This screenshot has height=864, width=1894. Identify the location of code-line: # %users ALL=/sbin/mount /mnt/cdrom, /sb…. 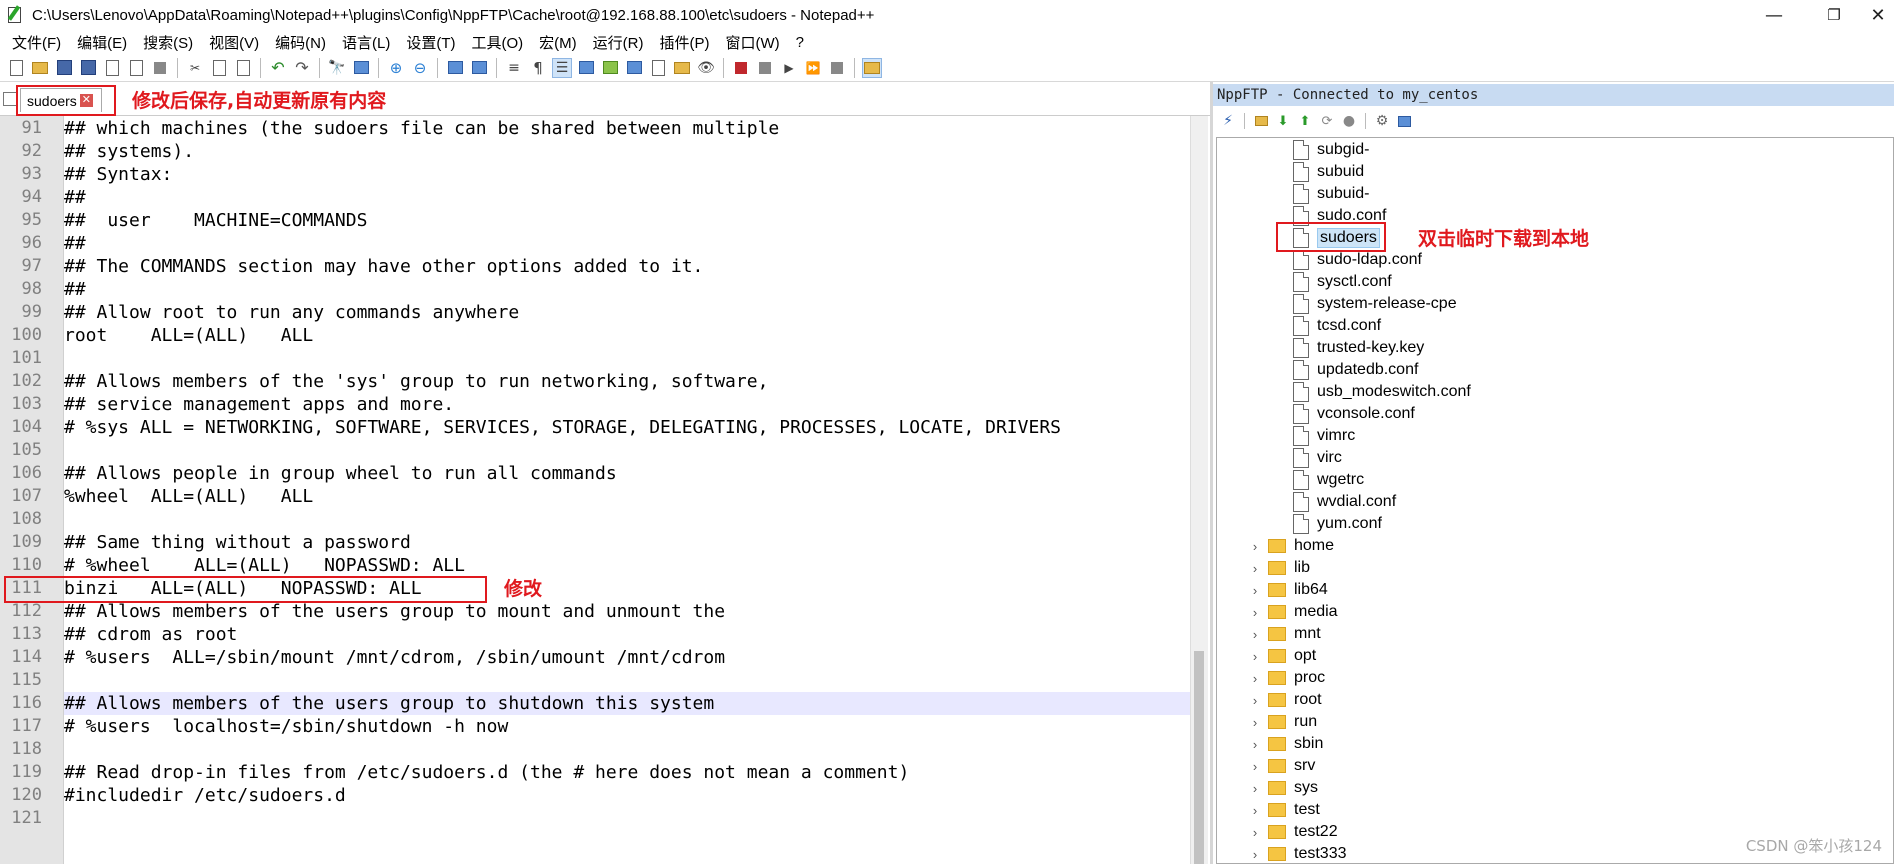
(627, 657).